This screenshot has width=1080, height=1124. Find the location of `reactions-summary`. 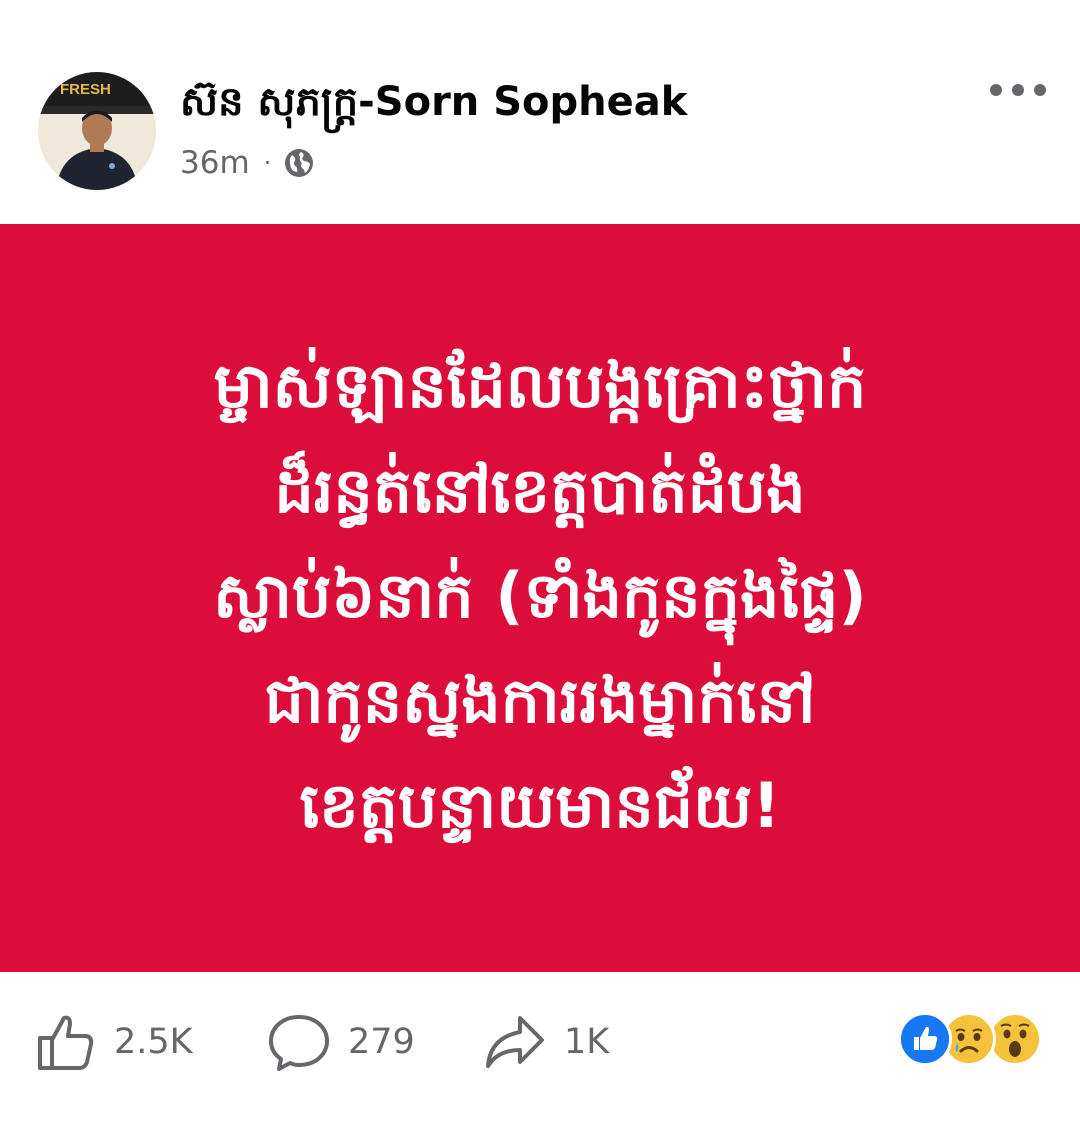

reactions-summary is located at coordinates (973, 1040).